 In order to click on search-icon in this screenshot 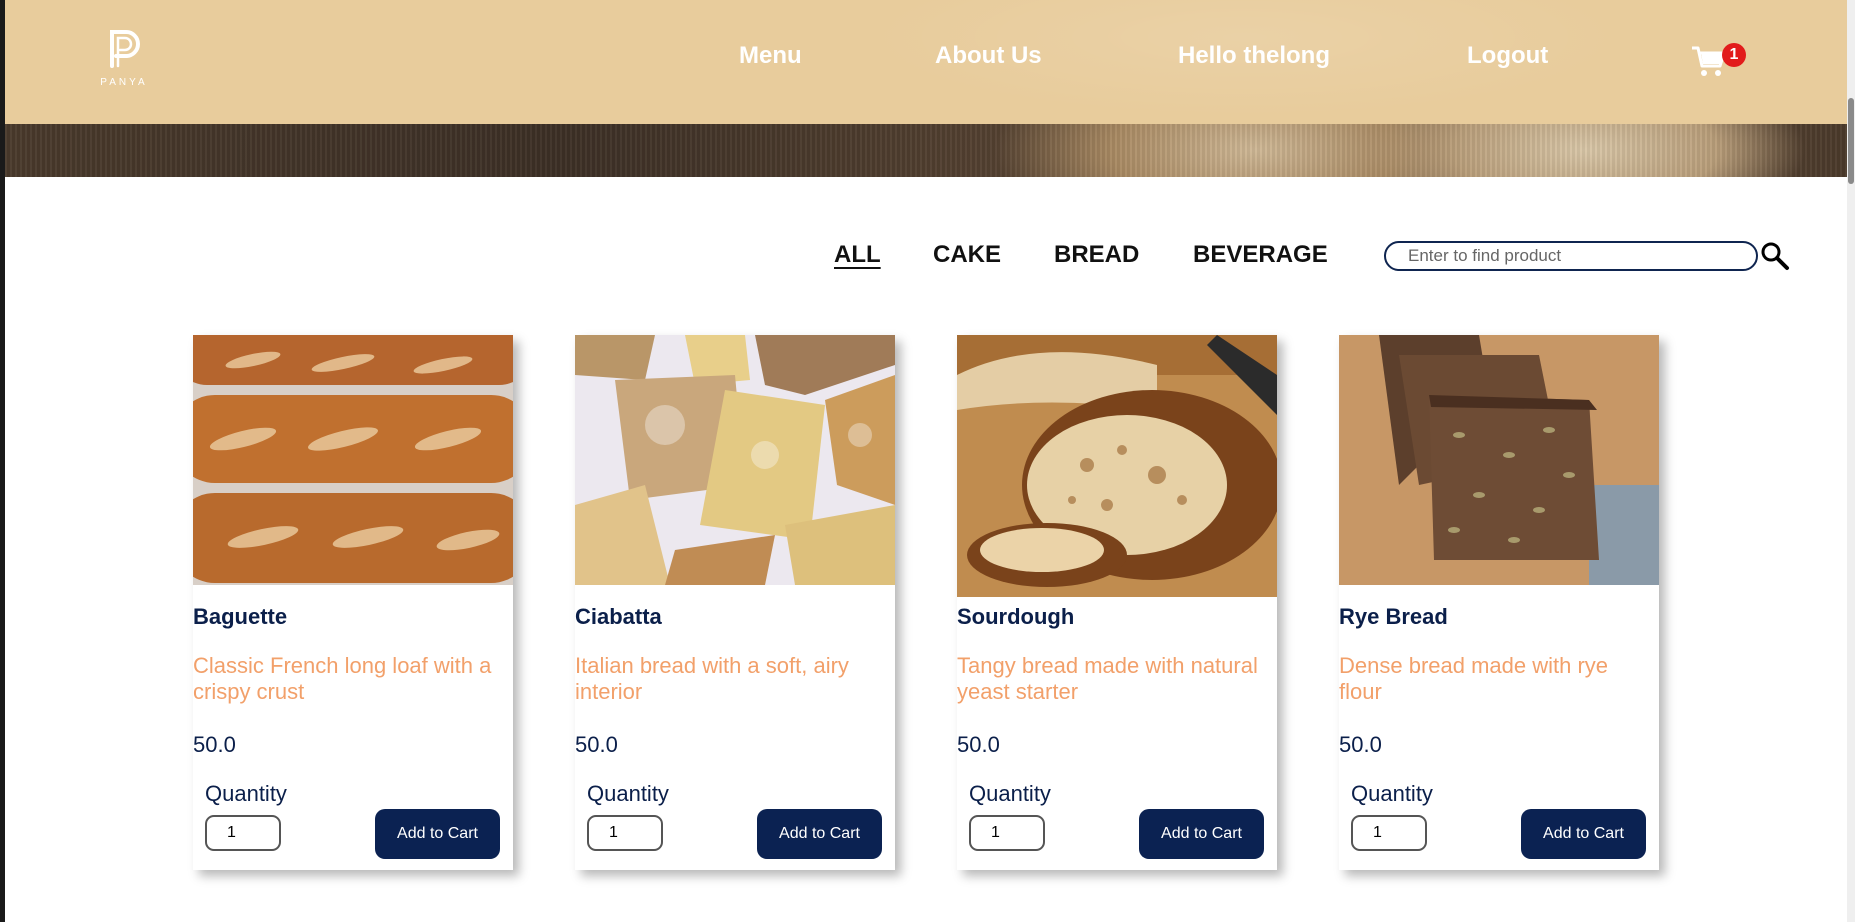, I will do `click(1775, 256)`.